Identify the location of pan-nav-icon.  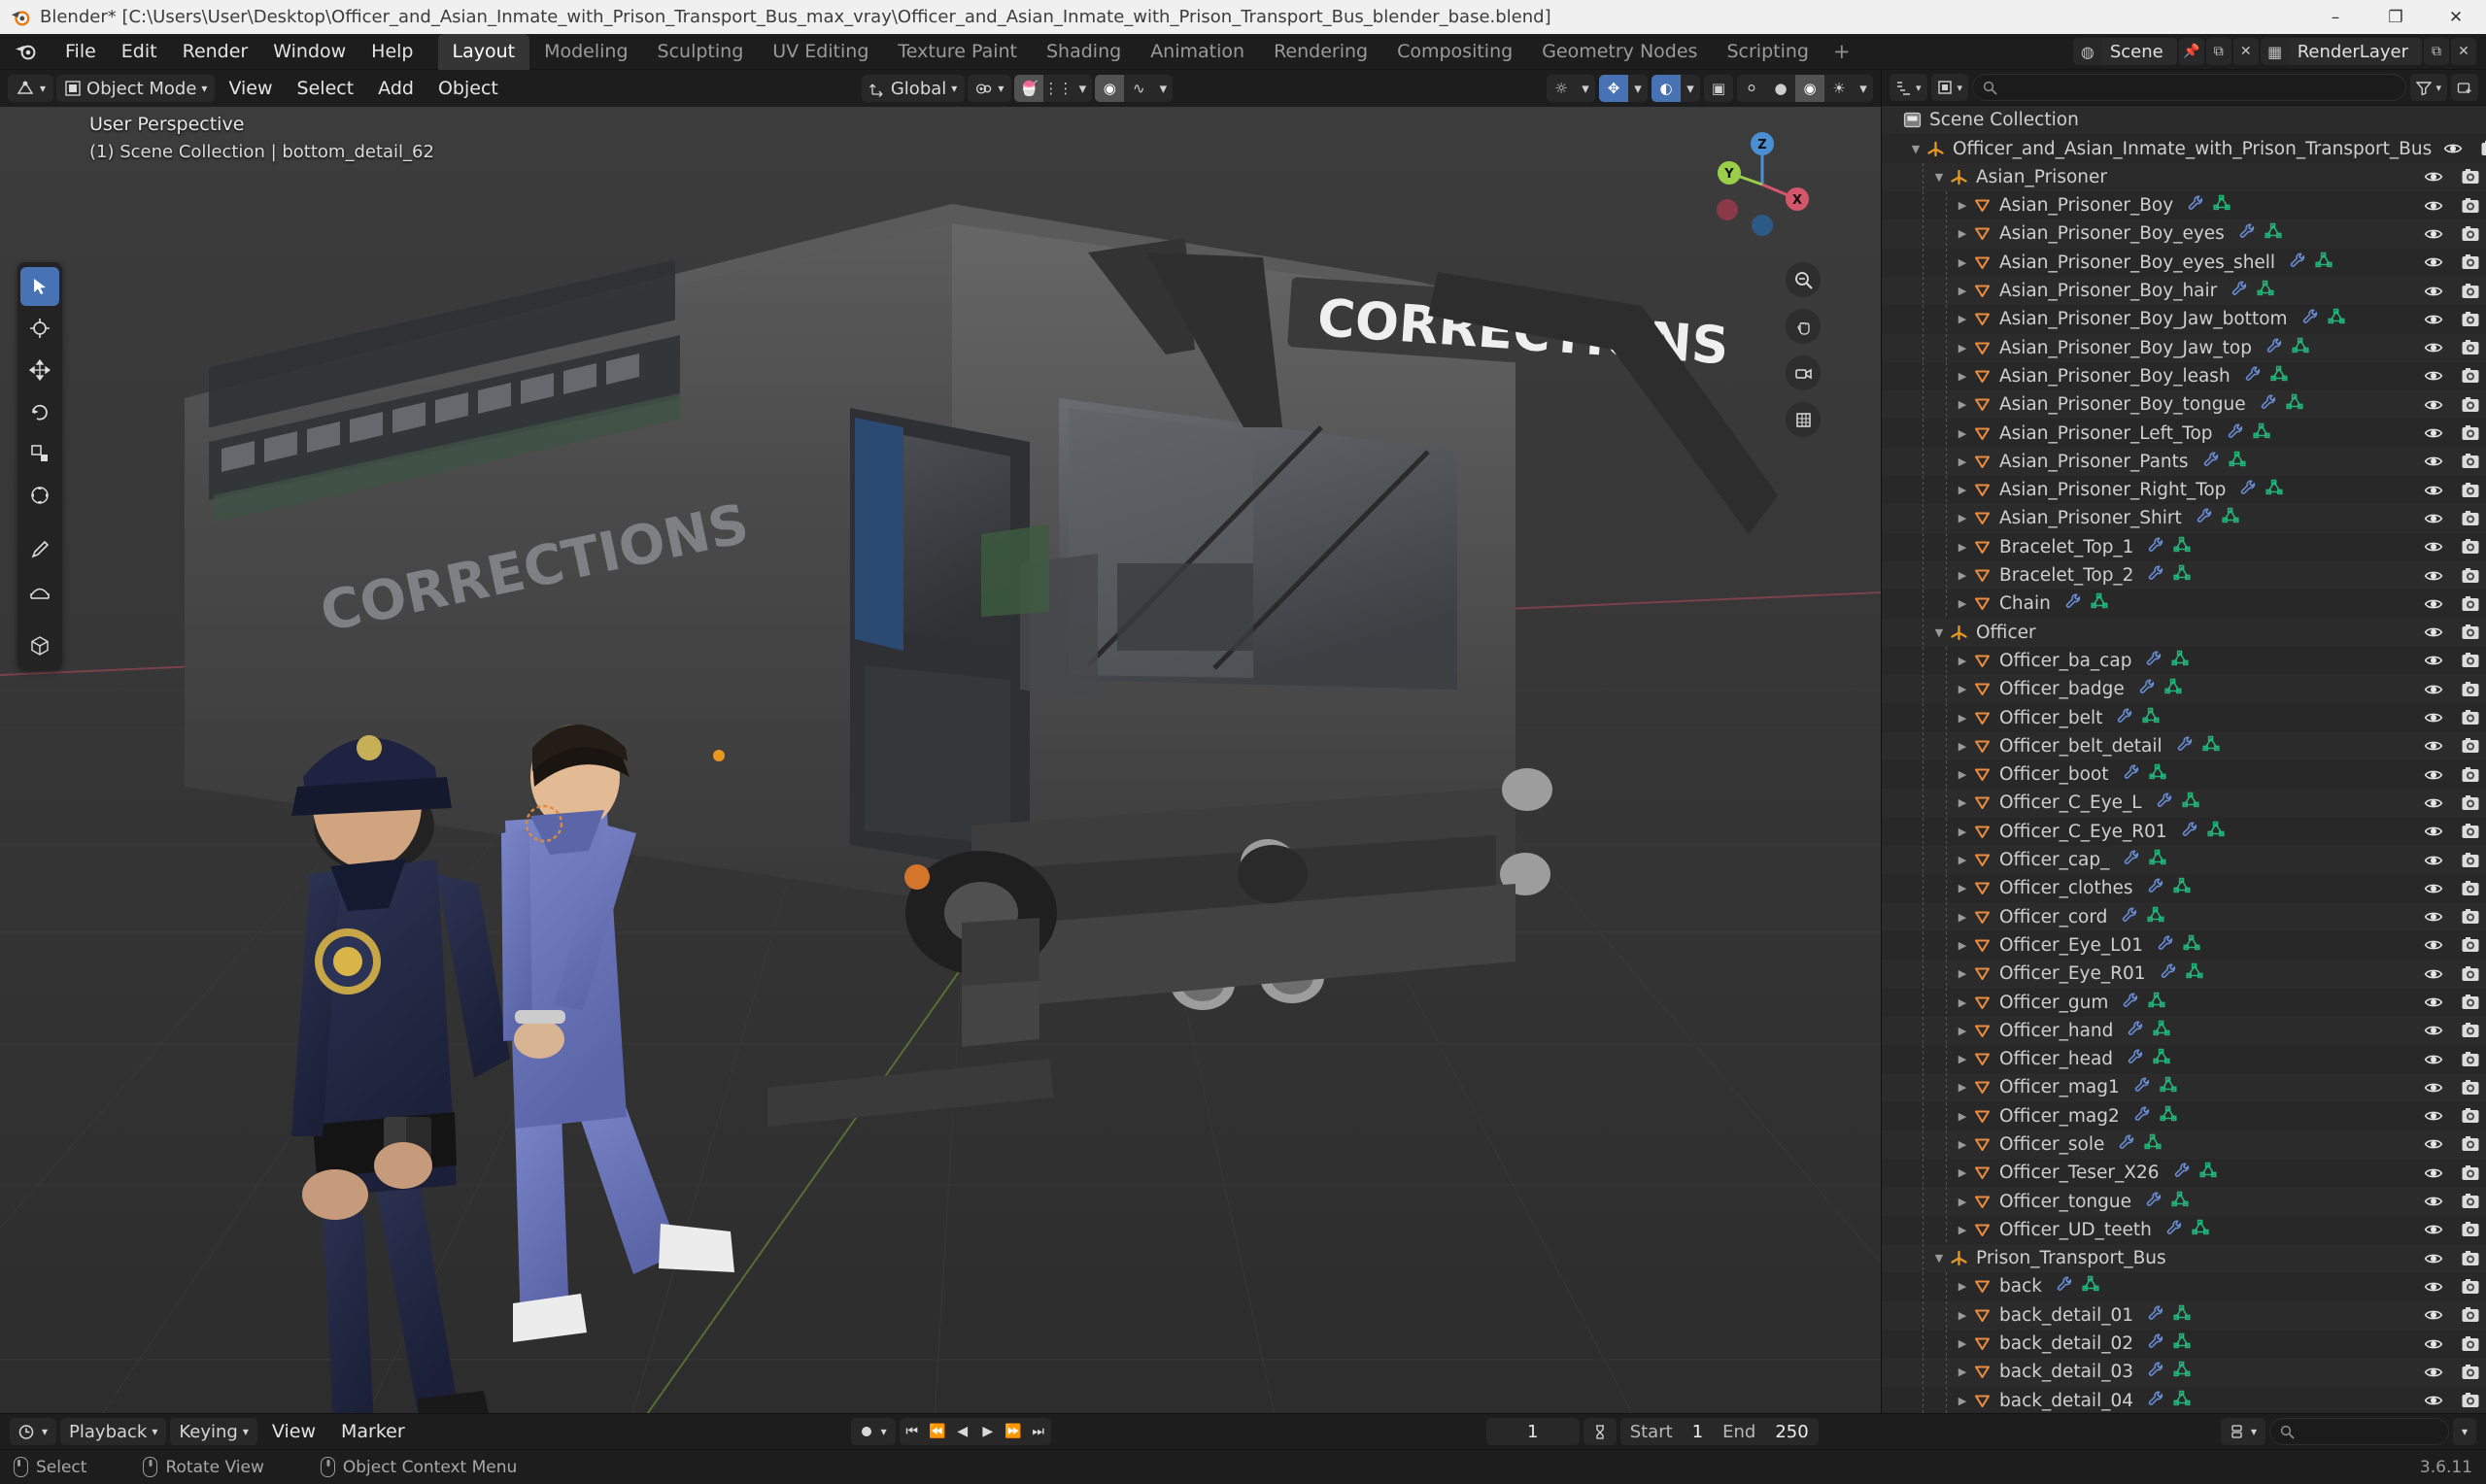
(1803, 326).